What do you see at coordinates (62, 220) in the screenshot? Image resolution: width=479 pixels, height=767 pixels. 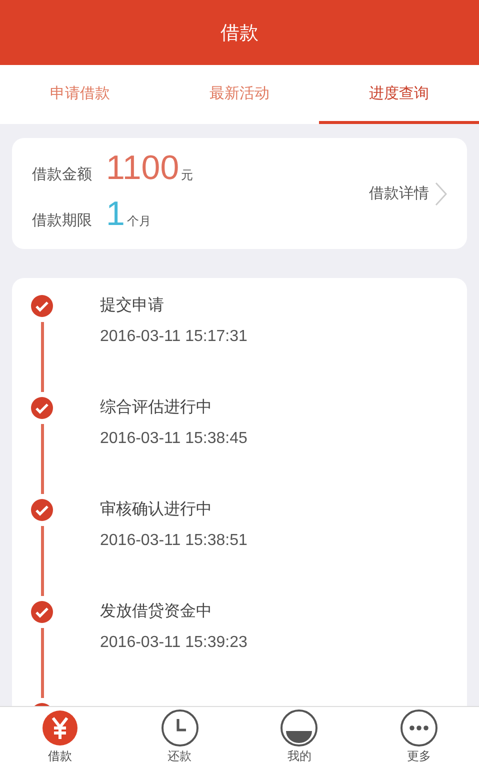 I see `term-label: 借款期限` at bounding box center [62, 220].